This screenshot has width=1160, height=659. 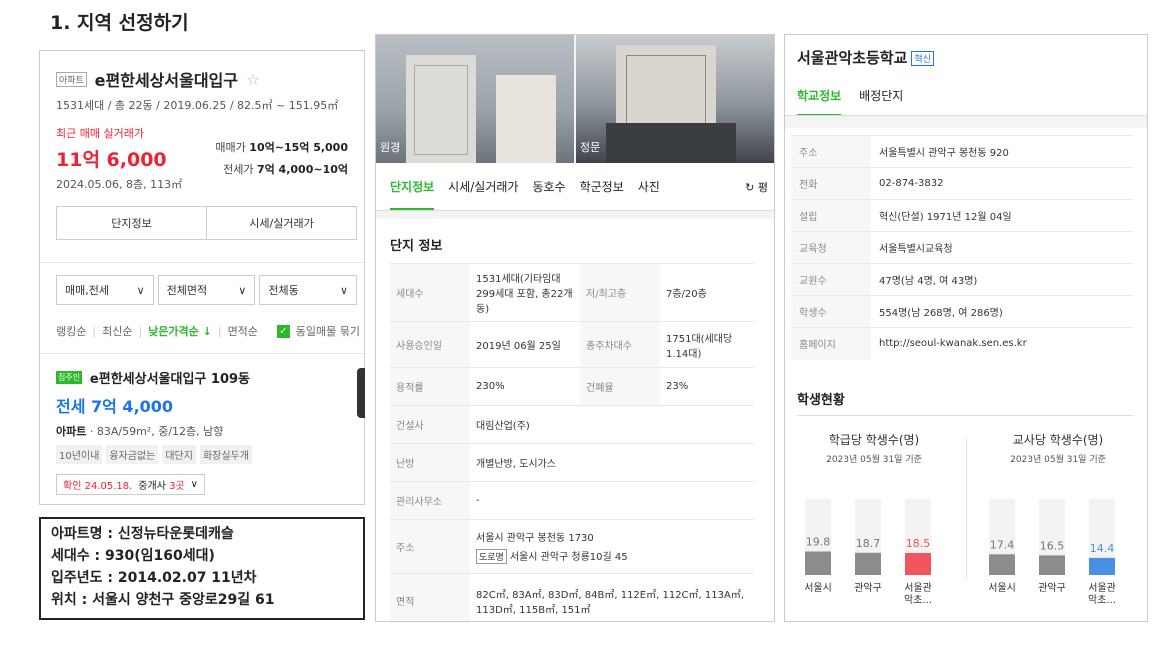 What do you see at coordinates (119, 184) in the screenshot?
I see `recent-date: 2024.05.06, 8층, 113㎡` at bounding box center [119, 184].